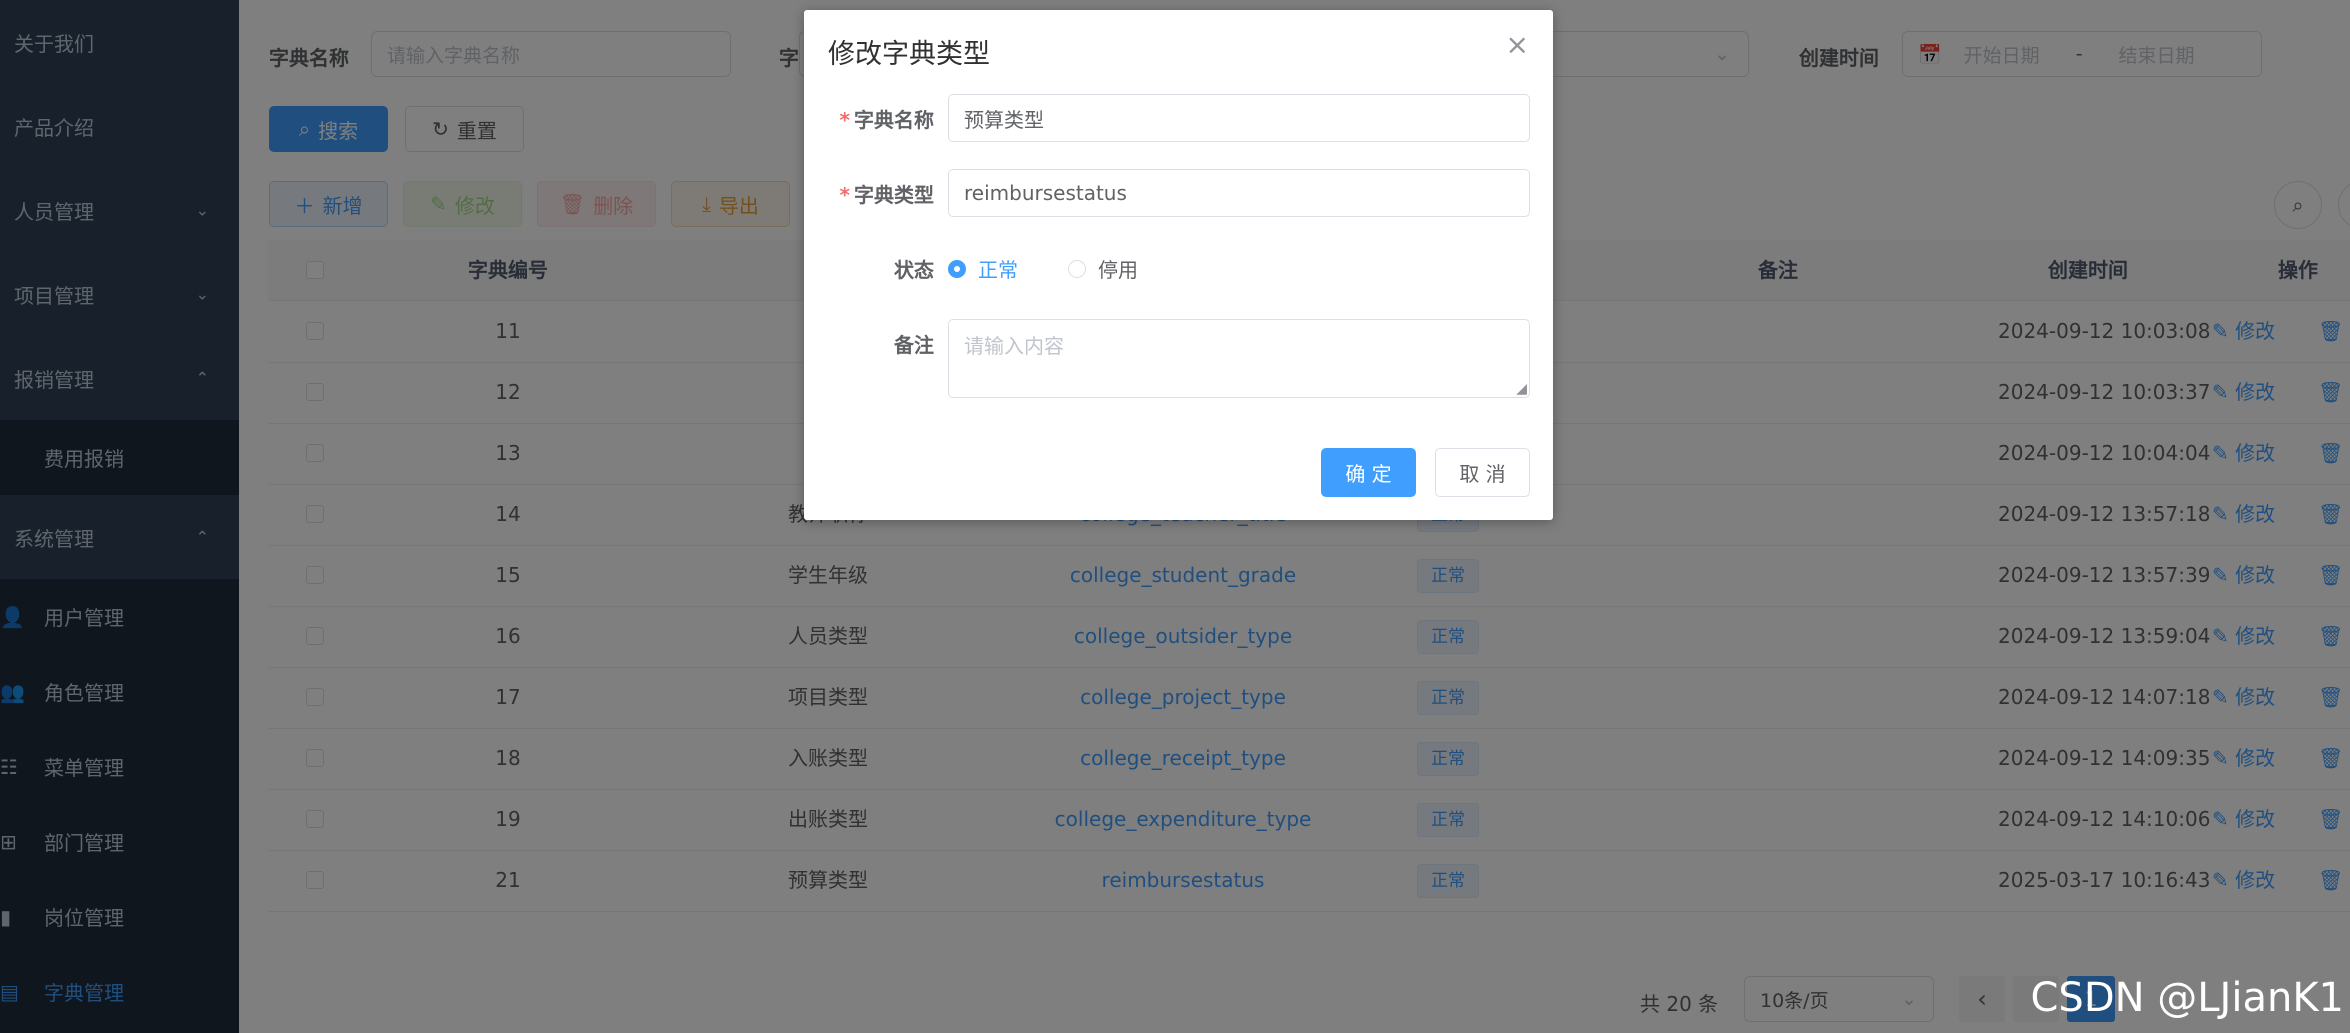 This screenshot has height=1033, width=2350. What do you see at coordinates (1239, 358) in the screenshot?
I see `remark-textarea: 请输入内容 ◢` at bounding box center [1239, 358].